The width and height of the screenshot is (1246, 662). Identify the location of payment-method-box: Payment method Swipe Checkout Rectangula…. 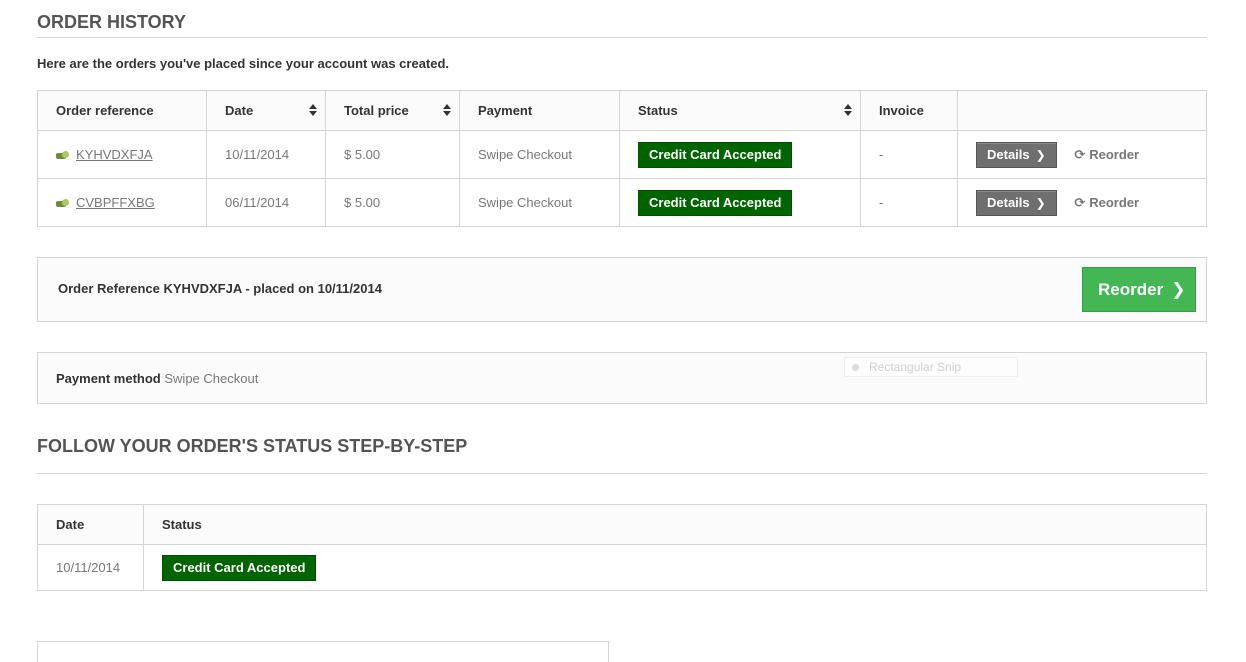
(622, 378).